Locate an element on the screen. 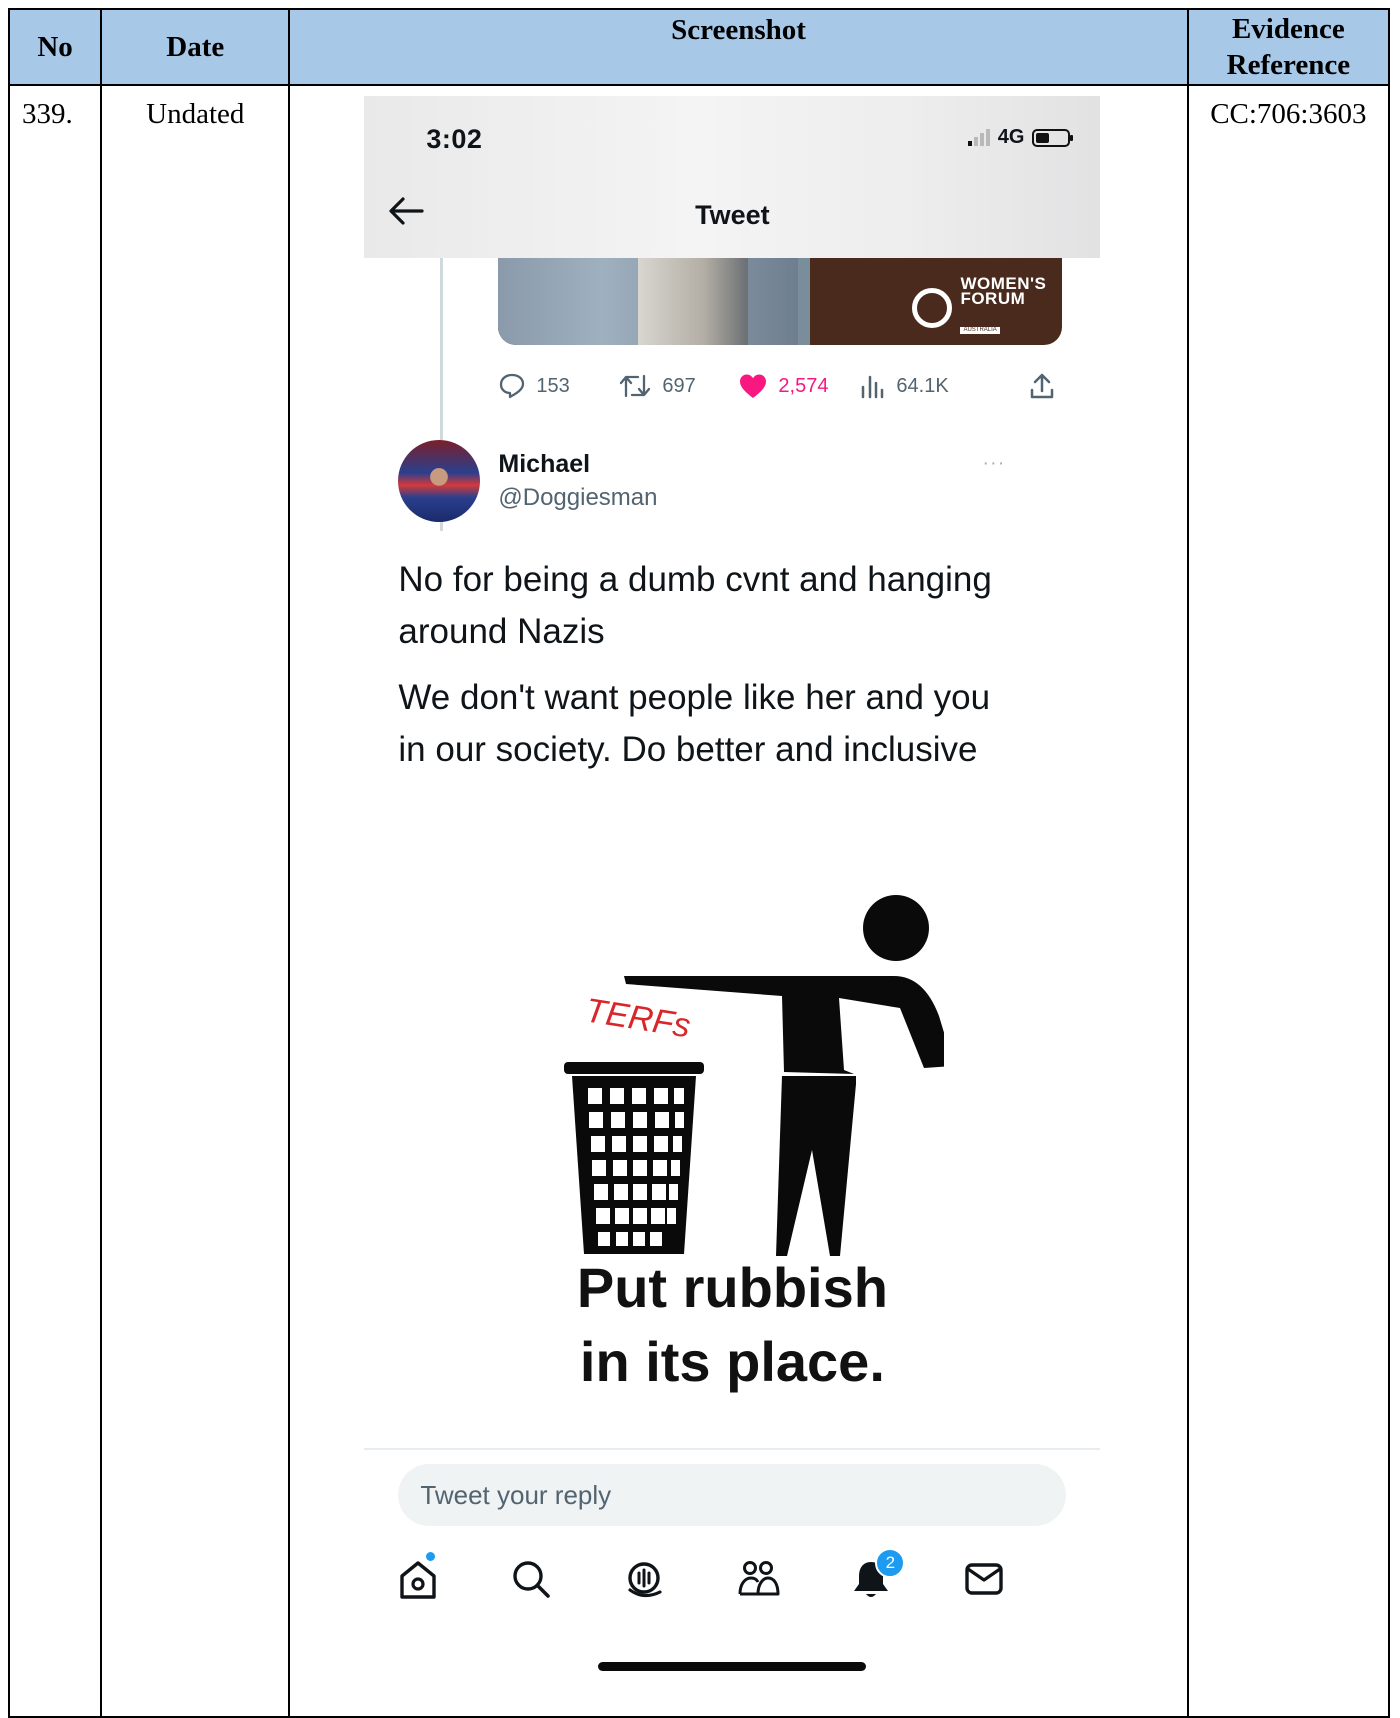  row-date: Undated is located at coordinates (195, 901).